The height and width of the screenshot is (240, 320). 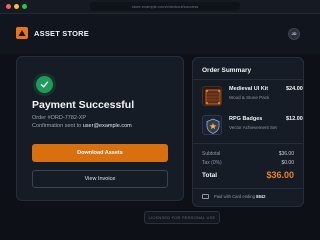 I want to click on item-price: $24.00, so click(x=294, y=89).